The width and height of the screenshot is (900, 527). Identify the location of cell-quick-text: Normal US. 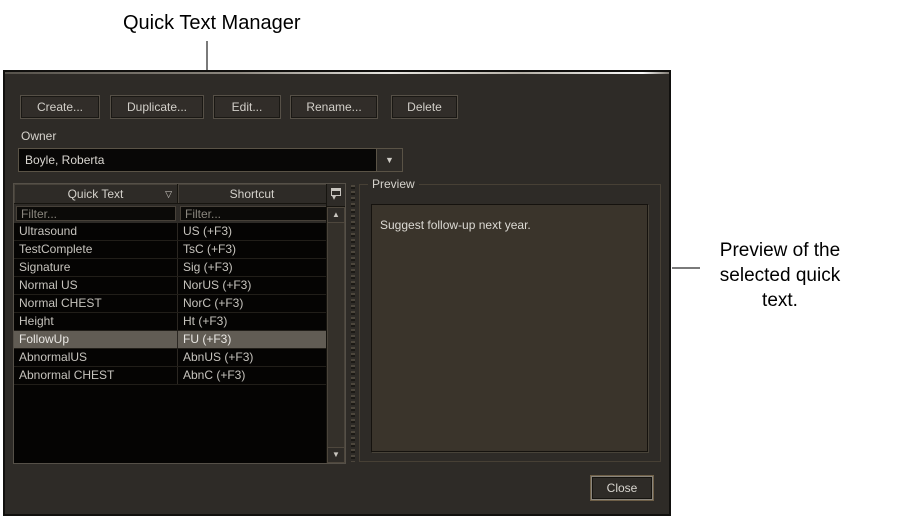
(96, 285).